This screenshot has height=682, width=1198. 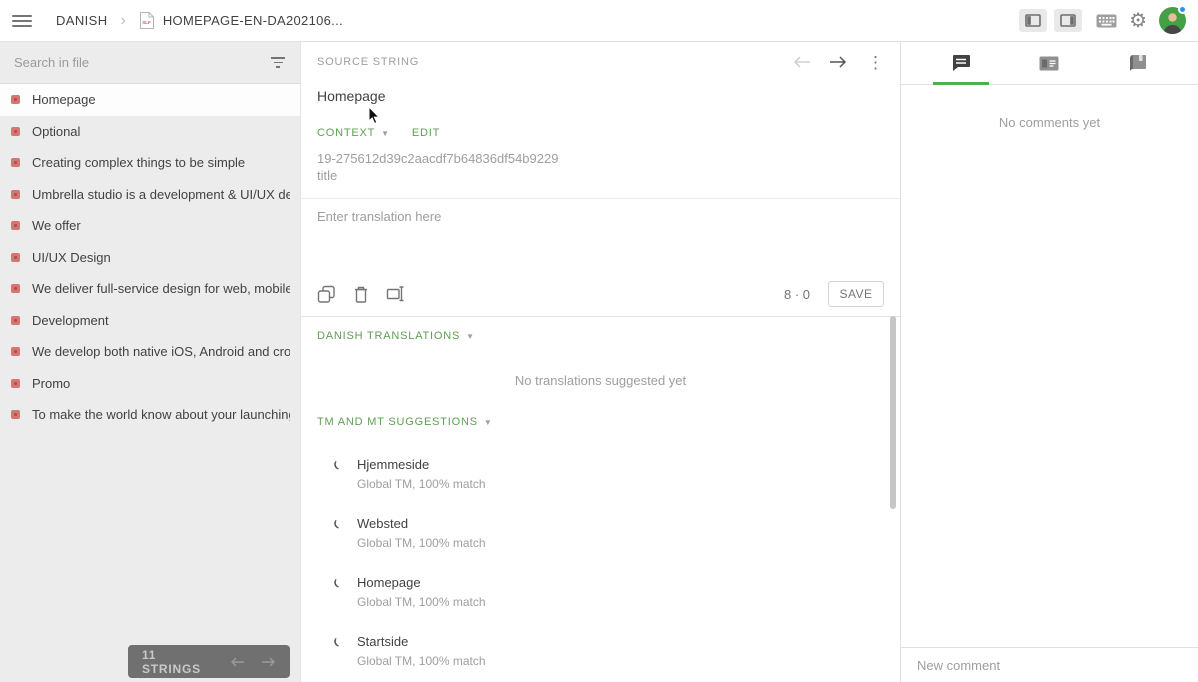 What do you see at coordinates (56, 131) in the screenshot?
I see `string-text: Optional` at bounding box center [56, 131].